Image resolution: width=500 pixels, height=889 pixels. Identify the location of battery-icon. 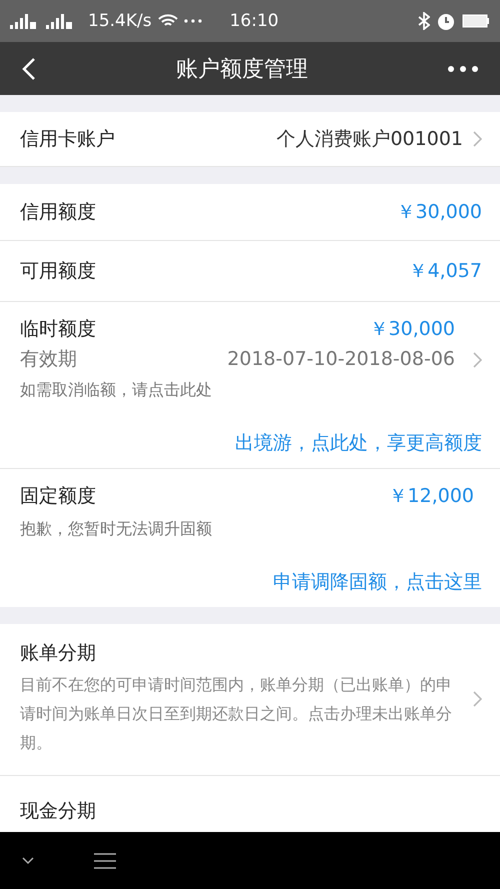
(476, 21).